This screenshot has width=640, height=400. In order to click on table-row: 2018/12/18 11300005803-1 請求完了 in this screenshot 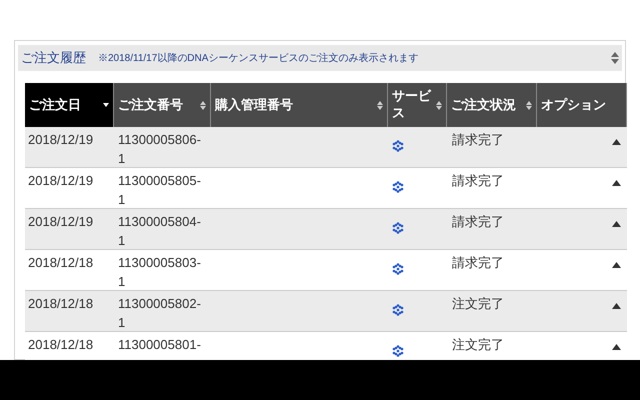, I will do `click(326, 270)`.